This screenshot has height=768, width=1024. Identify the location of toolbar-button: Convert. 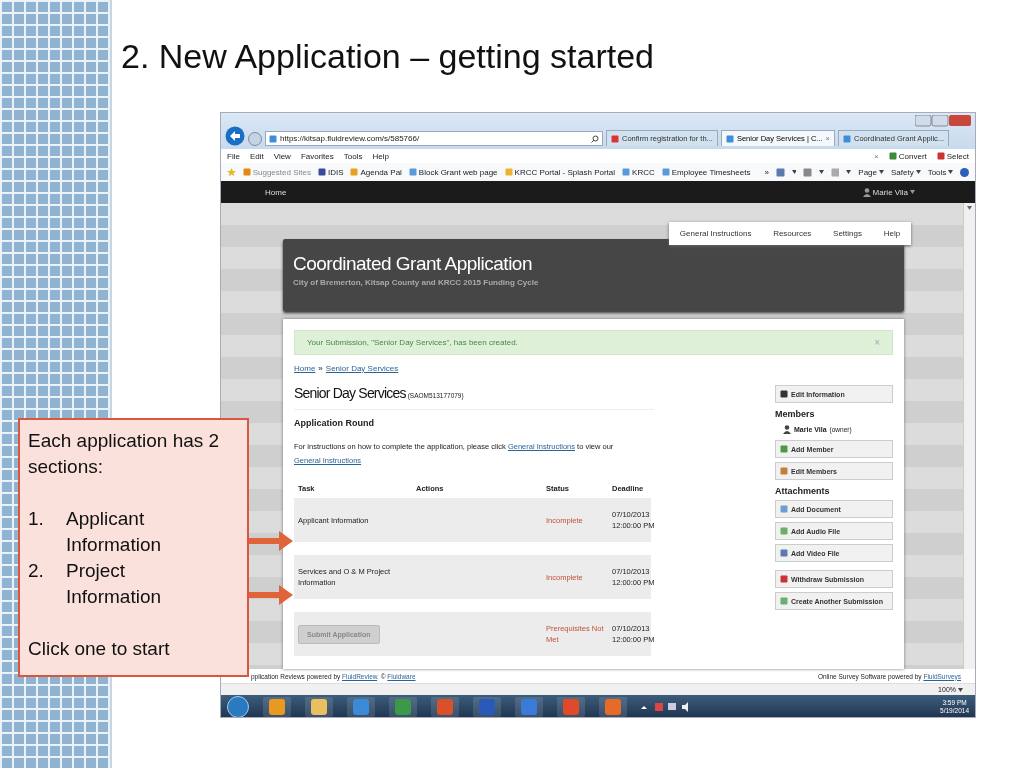
(907, 156).